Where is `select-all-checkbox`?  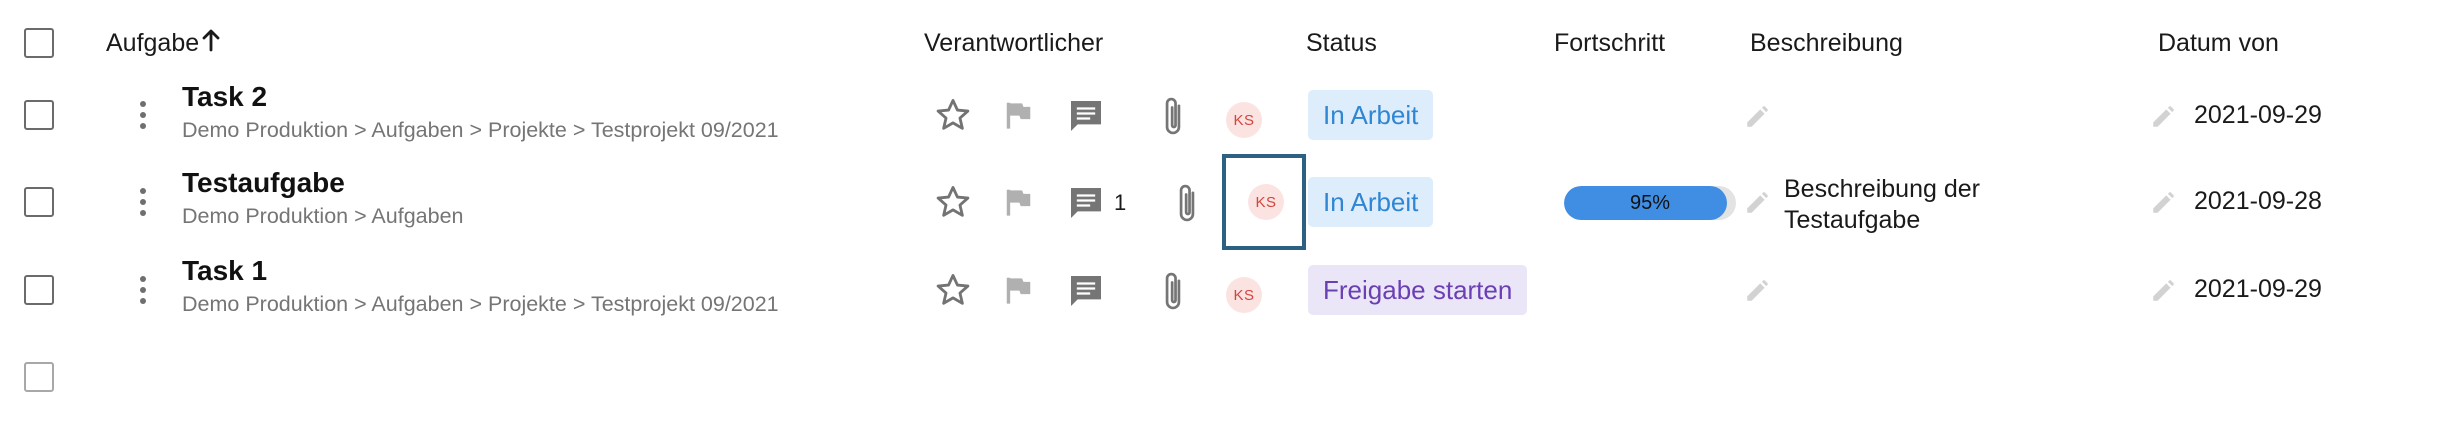
select-all-checkbox is located at coordinates (39, 43).